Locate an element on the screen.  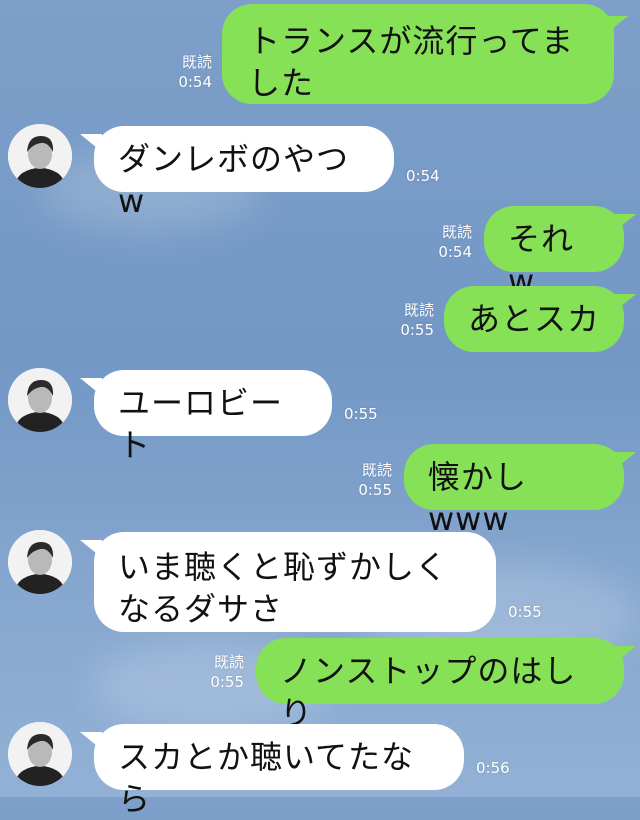
outgoing-message-bubble: 懐かしwww is located at coordinates (514, 491).